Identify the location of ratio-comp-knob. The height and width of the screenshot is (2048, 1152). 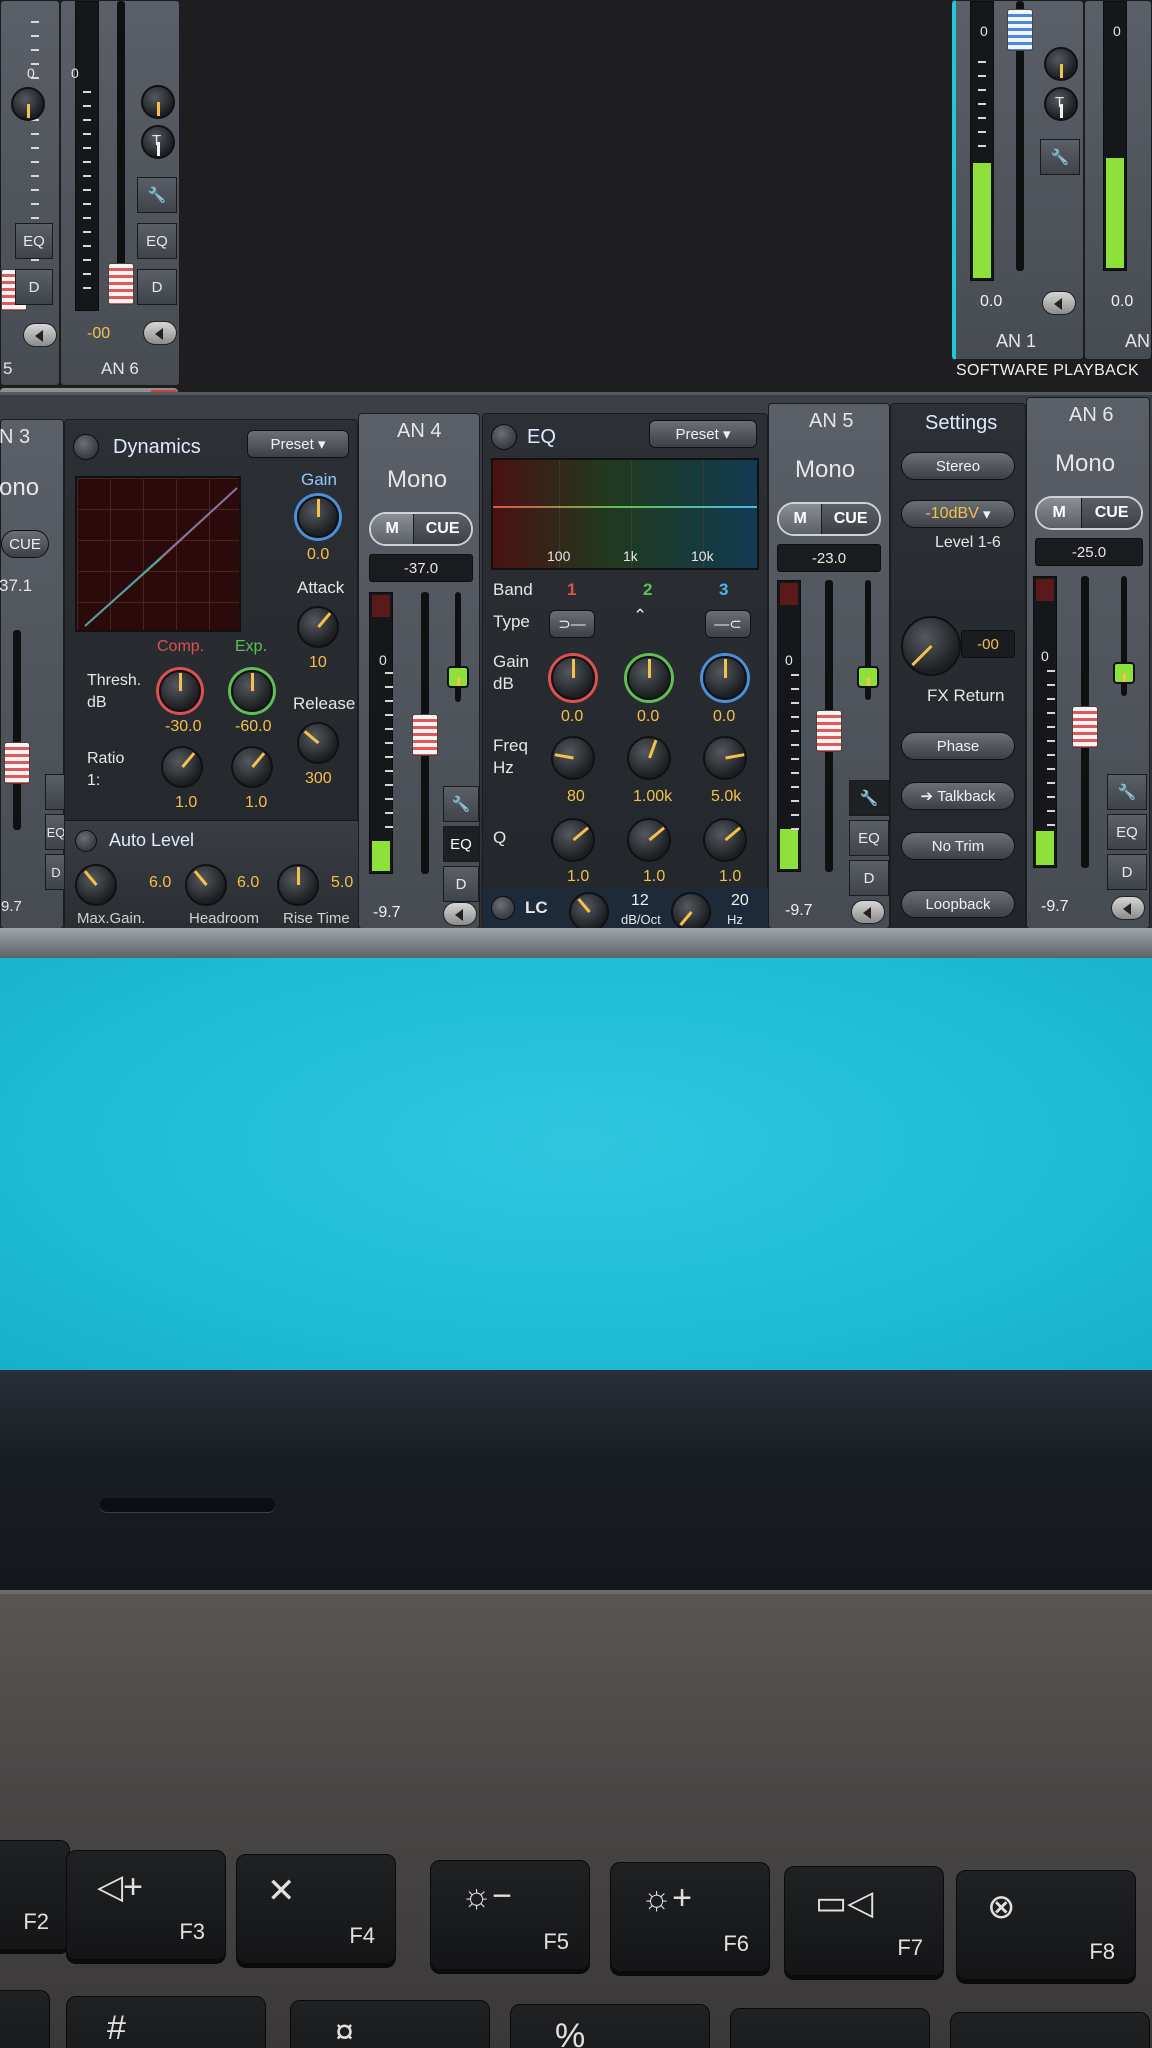
(182, 767).